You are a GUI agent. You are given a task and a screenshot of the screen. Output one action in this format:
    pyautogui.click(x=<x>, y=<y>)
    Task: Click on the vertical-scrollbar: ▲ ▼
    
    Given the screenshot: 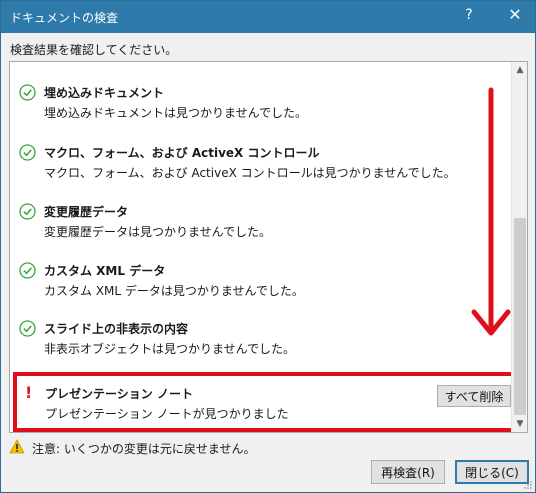 What is the action you would take?
    pyautogui.click(x=519, y=247)
    